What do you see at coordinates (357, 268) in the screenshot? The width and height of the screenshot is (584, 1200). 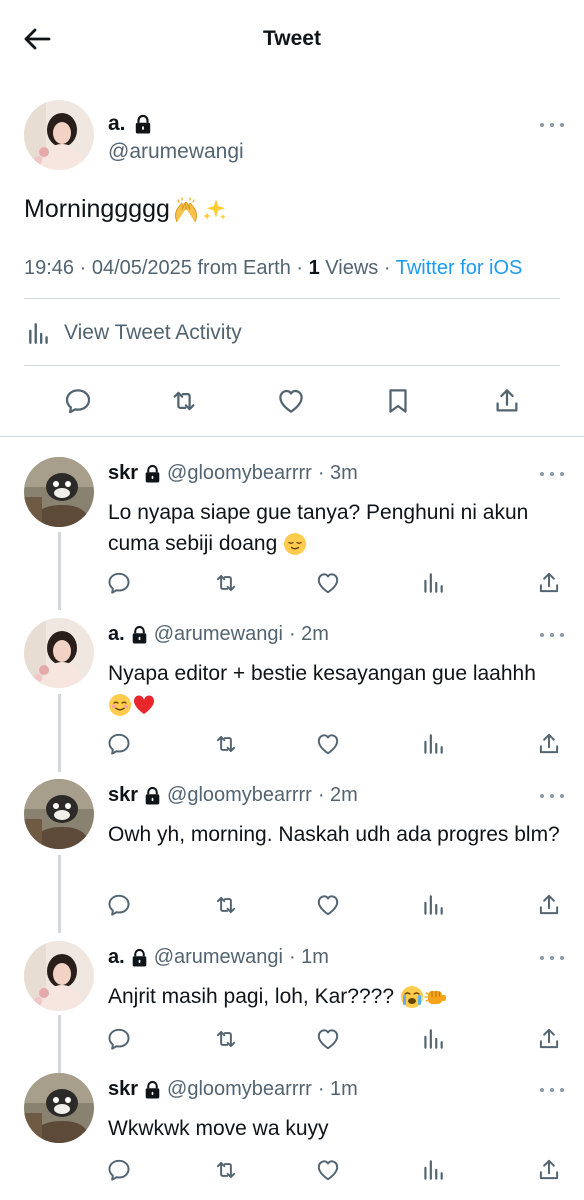 I see `views-label: Views ·` at bounding box center [357, 268].